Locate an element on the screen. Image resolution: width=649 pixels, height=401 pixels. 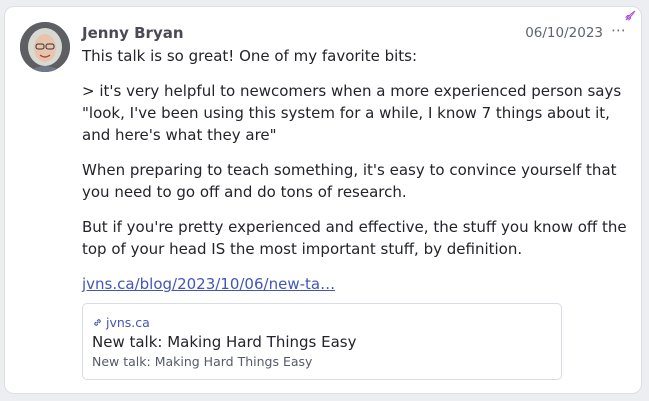
preview-title: New talk: Making Hard Things Easy is located at coordinates (224, 342).